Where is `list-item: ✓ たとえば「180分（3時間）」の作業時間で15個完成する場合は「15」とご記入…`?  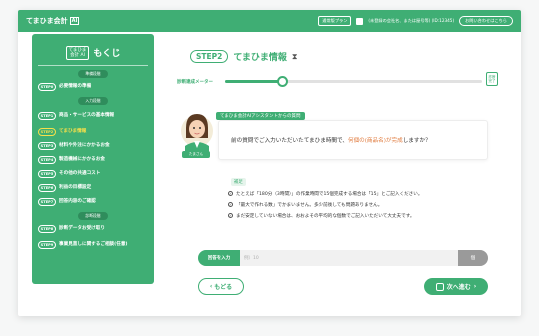
list-item: ✓ たとえば「180分（3時間）」の作業時間で15個完成する場合は「15」とご記入… is located at coordinates (325, 193).